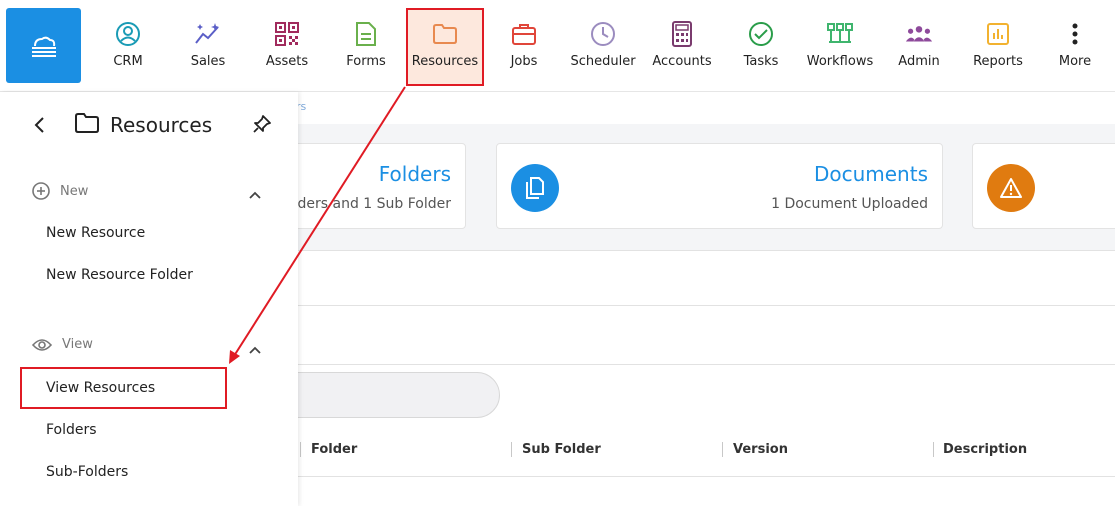 The image size is (1115, 506). I want to click on documents-icon, so click(535, 188).